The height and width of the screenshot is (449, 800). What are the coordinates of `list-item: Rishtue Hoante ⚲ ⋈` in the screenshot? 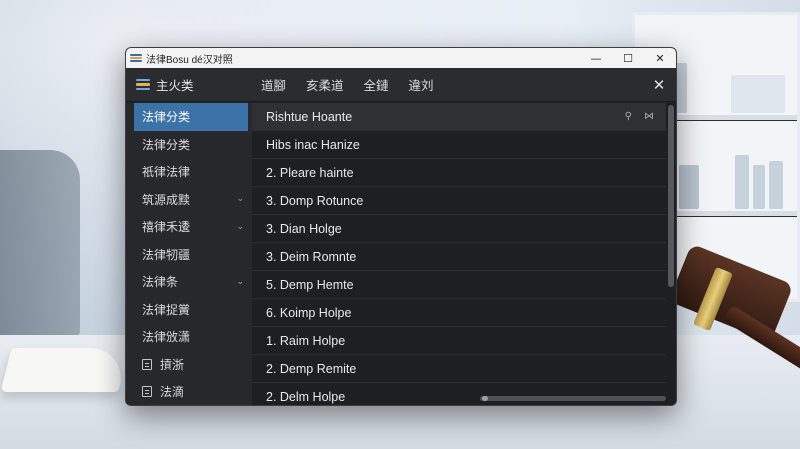 It's located at (459, 117).